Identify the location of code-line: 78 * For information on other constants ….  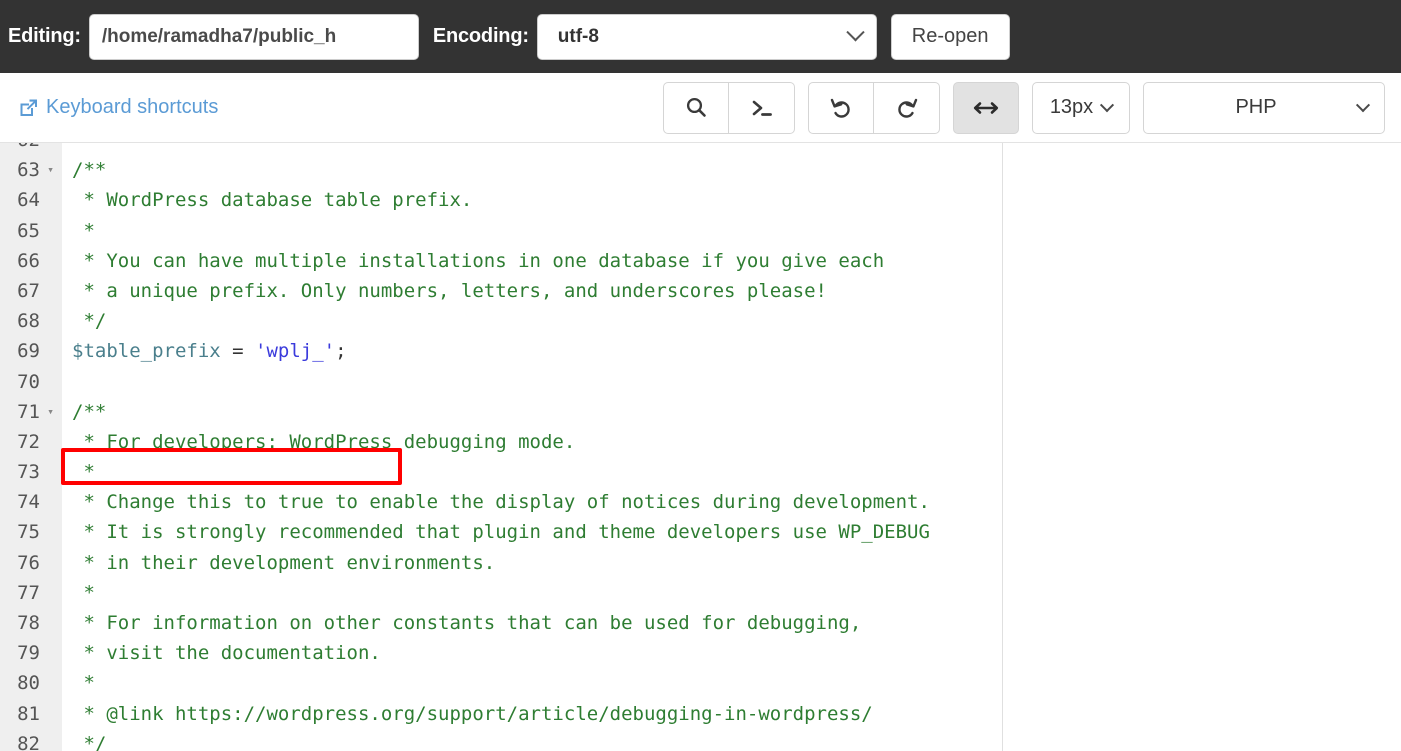
(501, 623).